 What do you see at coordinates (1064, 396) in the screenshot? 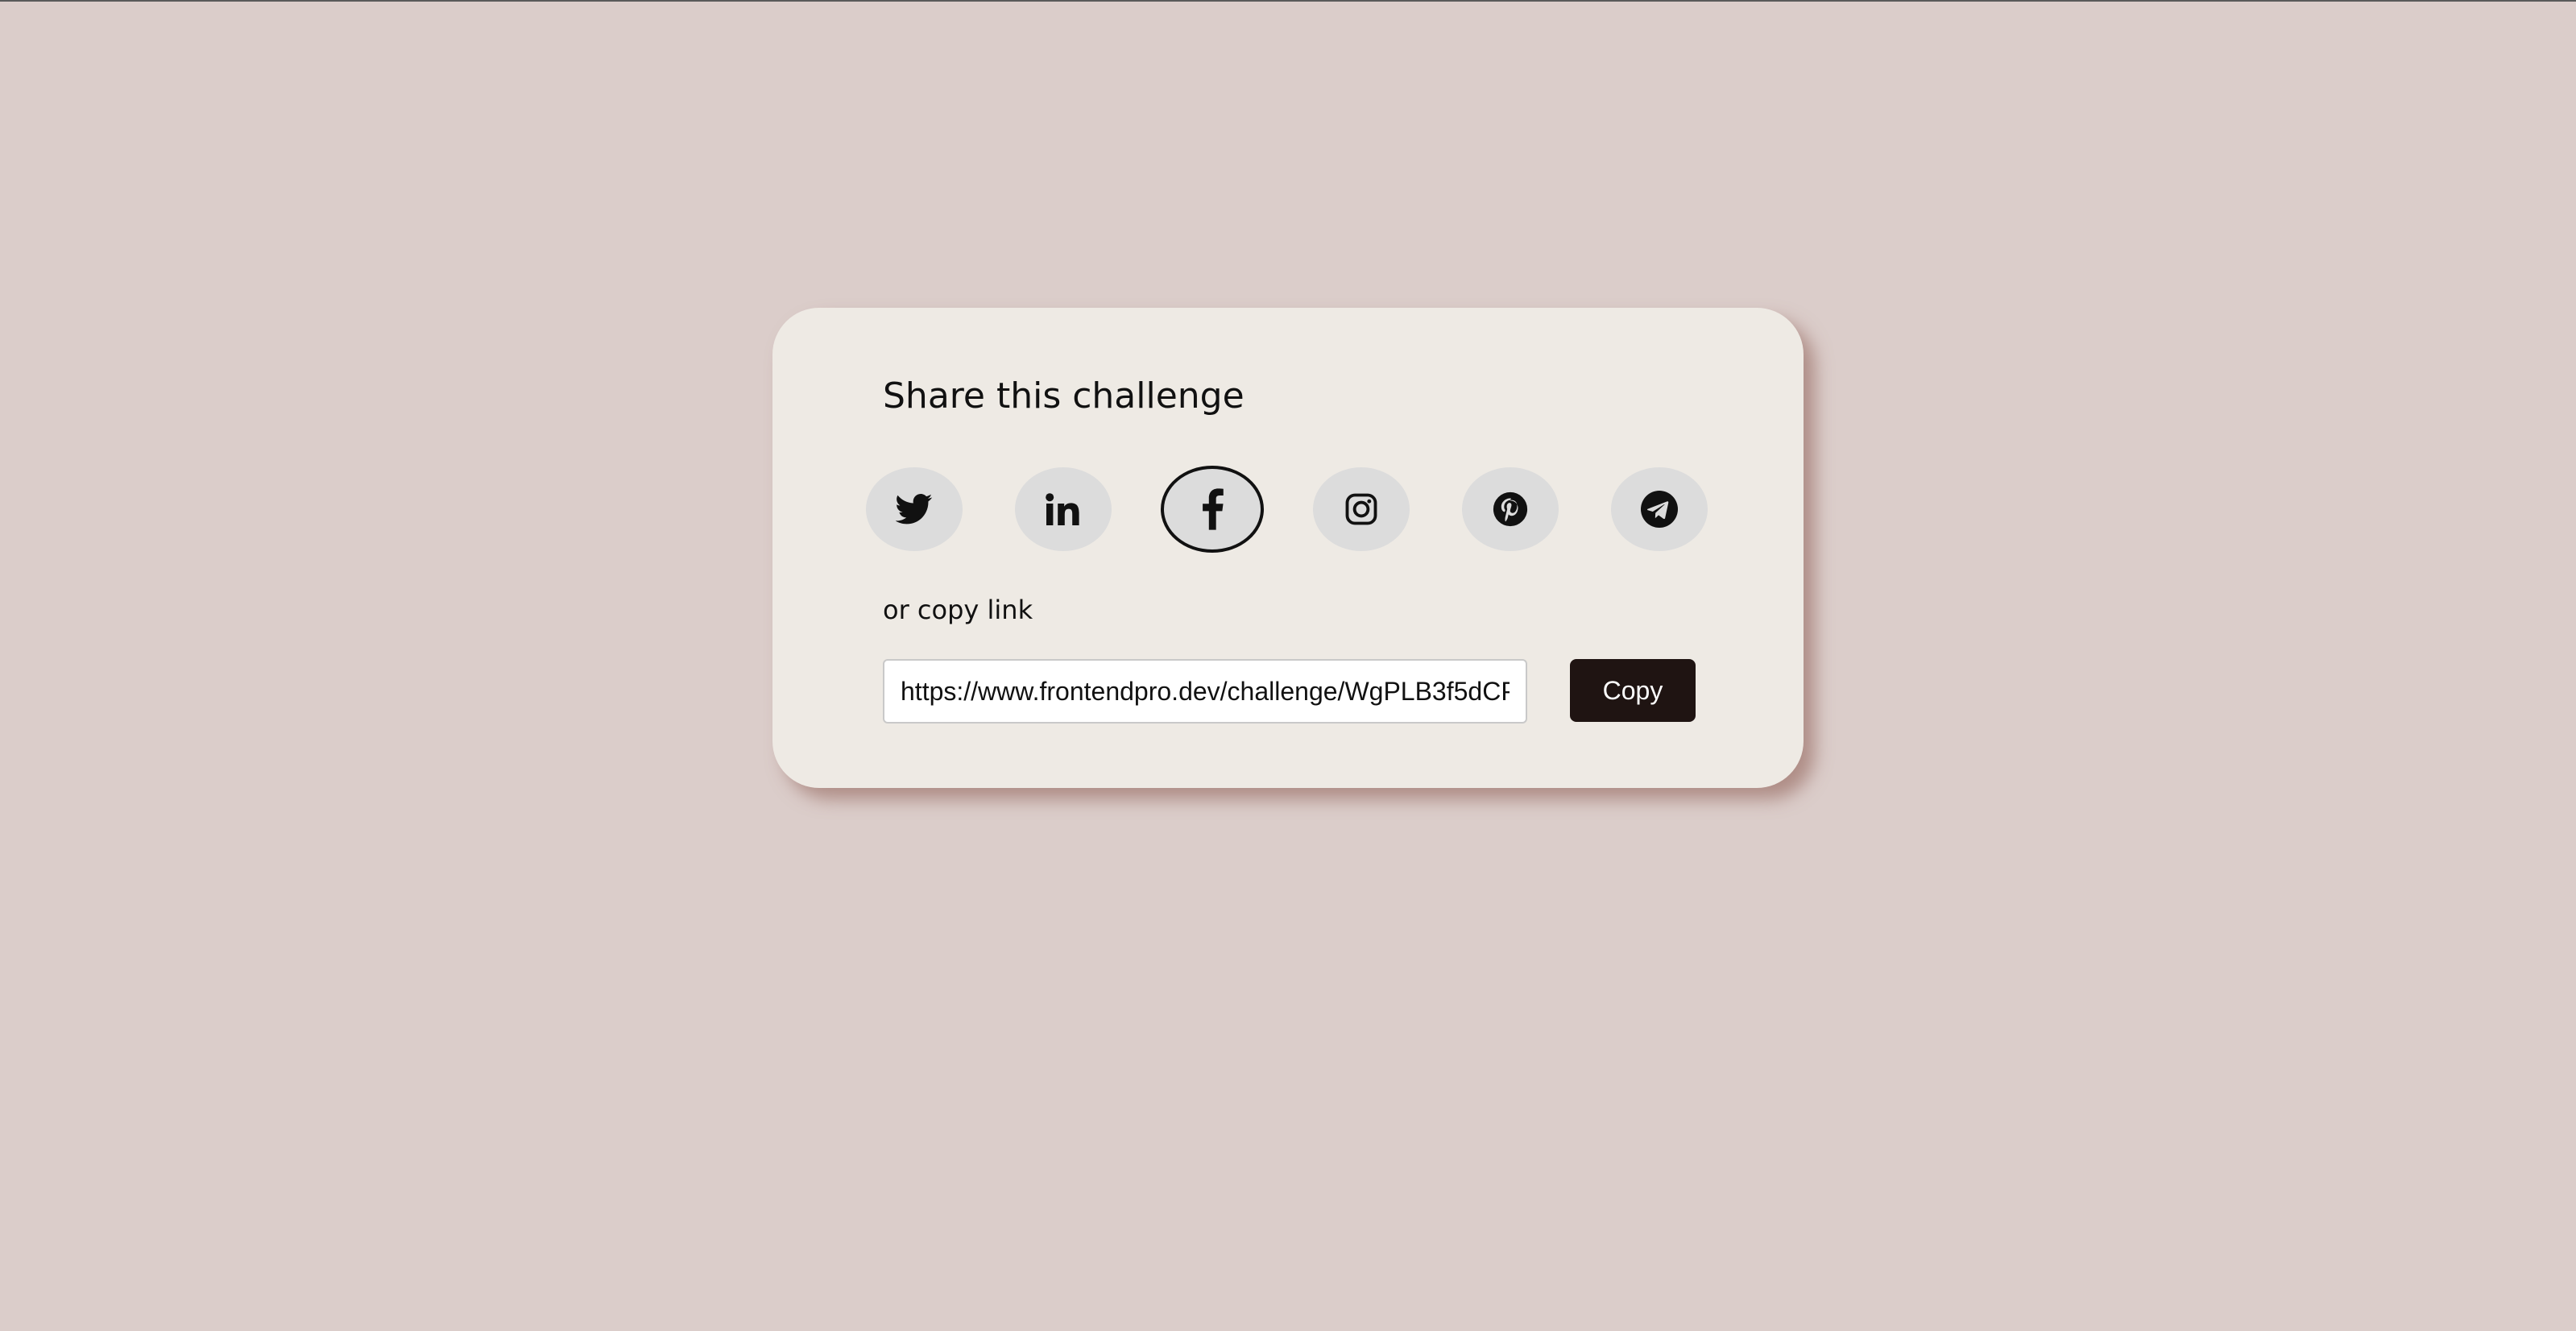
I see `share-title: Share this challenge` at bounding box center [1064, 396].